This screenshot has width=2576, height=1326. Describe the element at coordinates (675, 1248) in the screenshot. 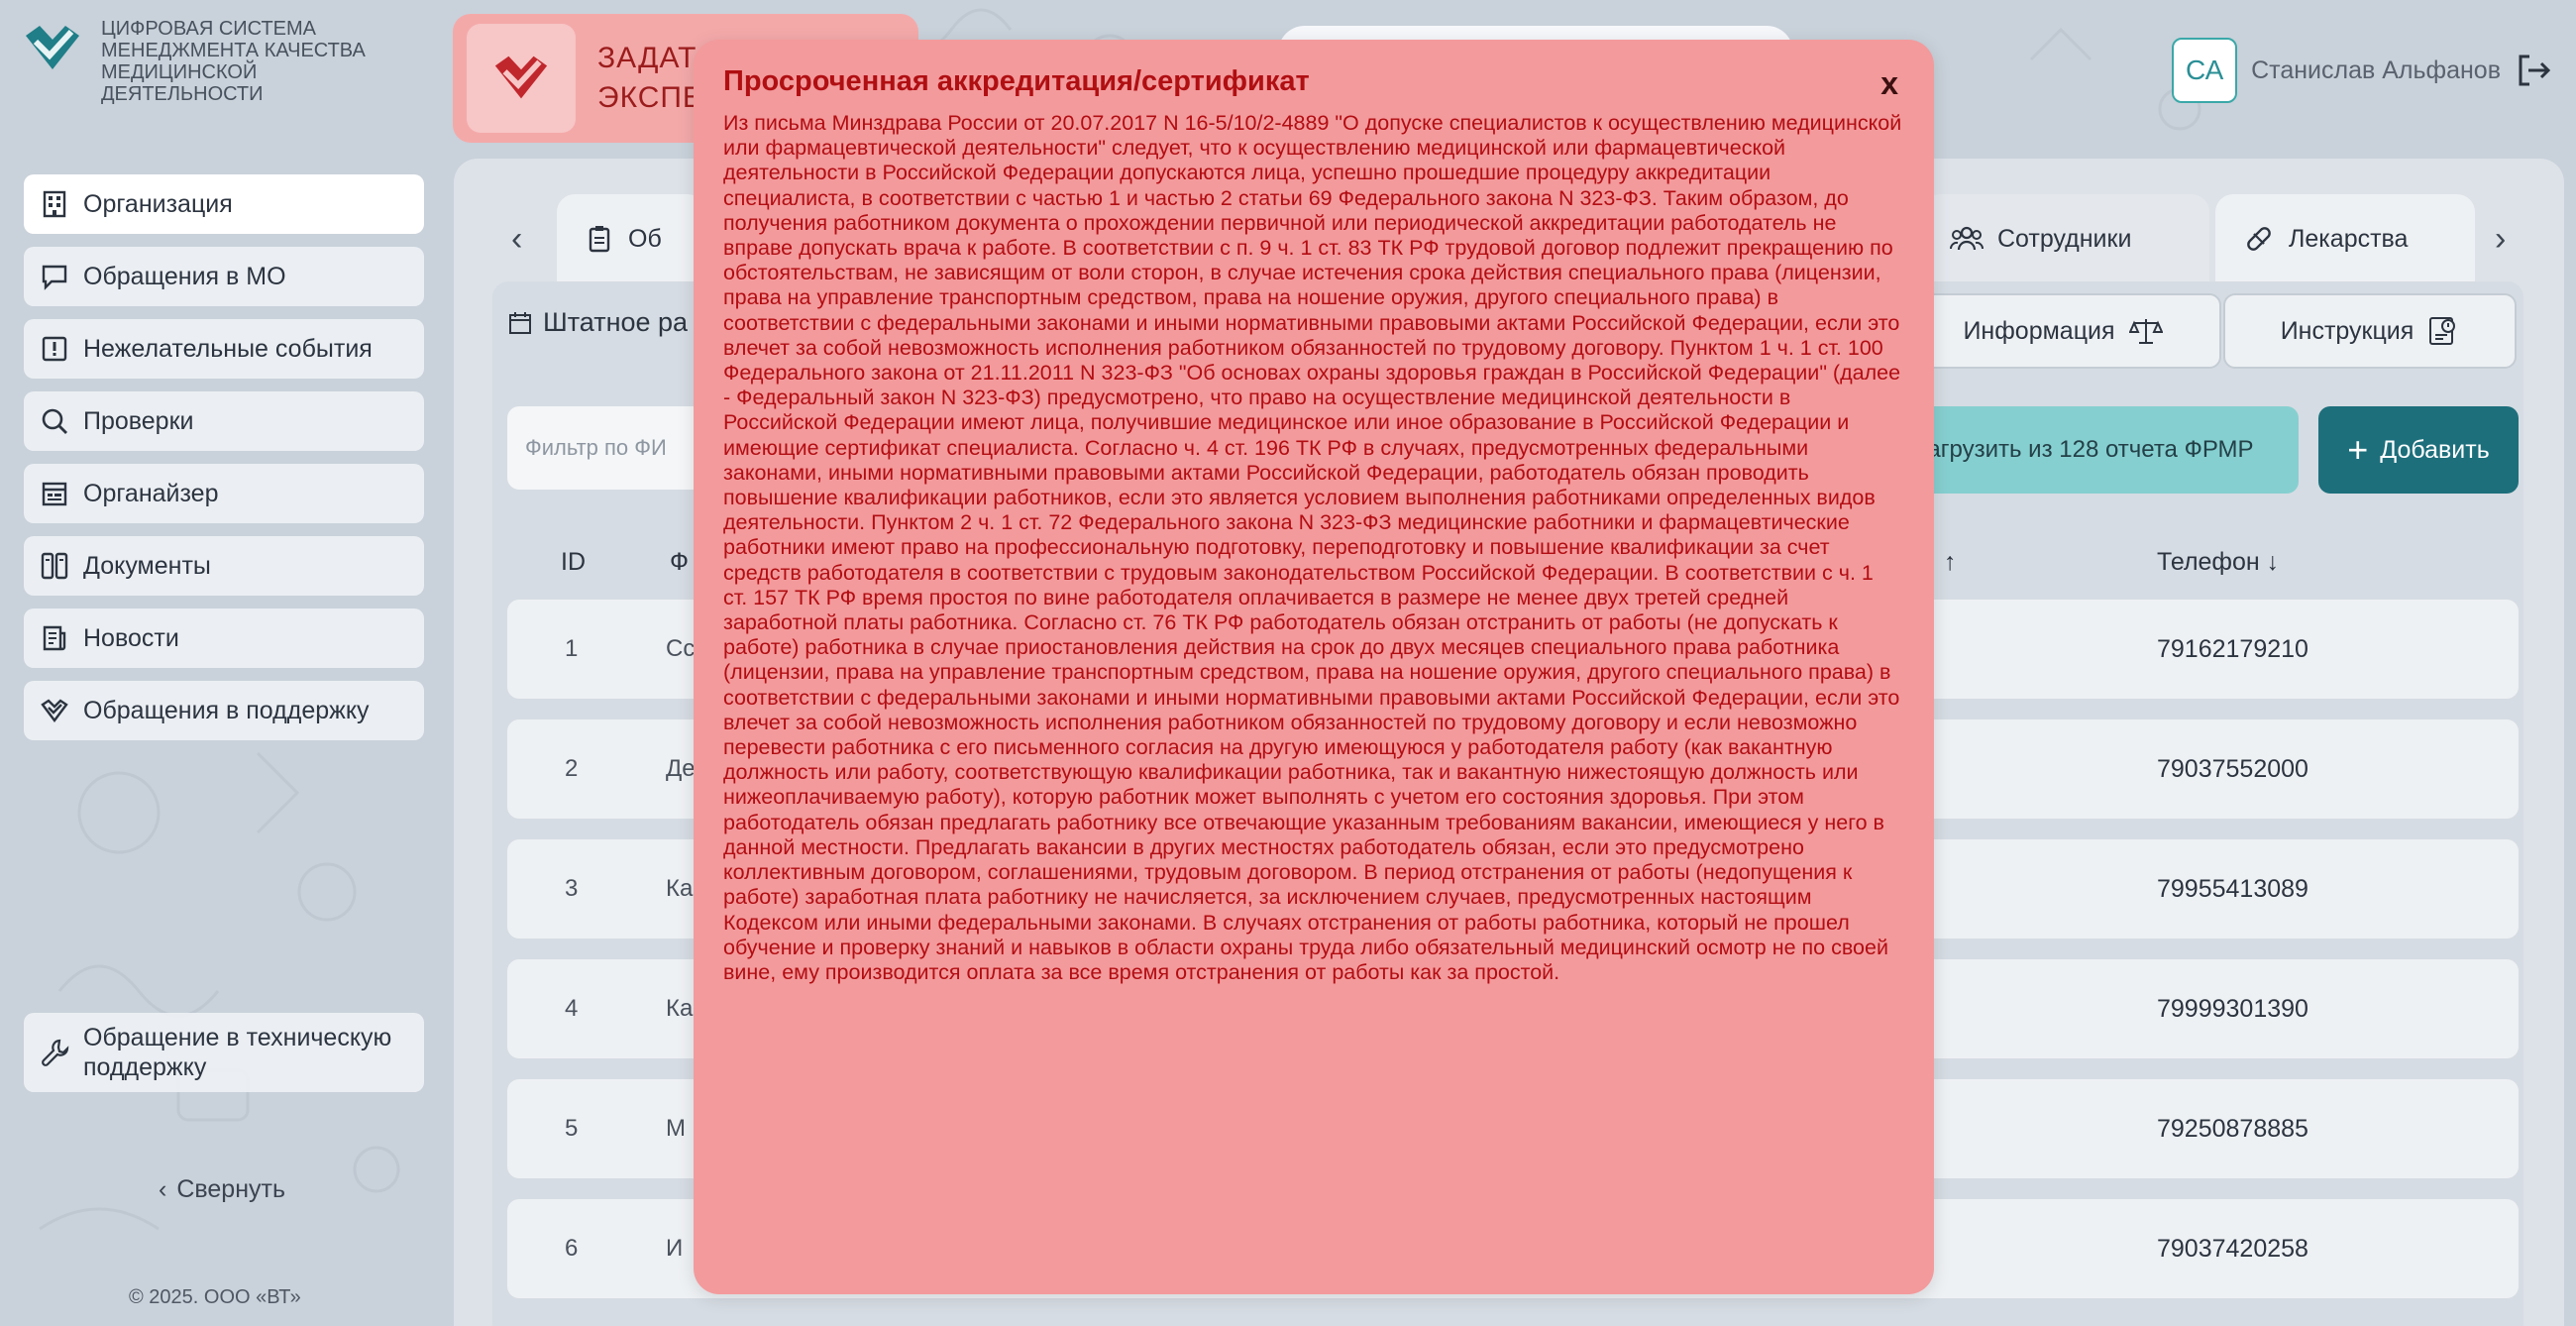

I see `cell-name: И` at that location.